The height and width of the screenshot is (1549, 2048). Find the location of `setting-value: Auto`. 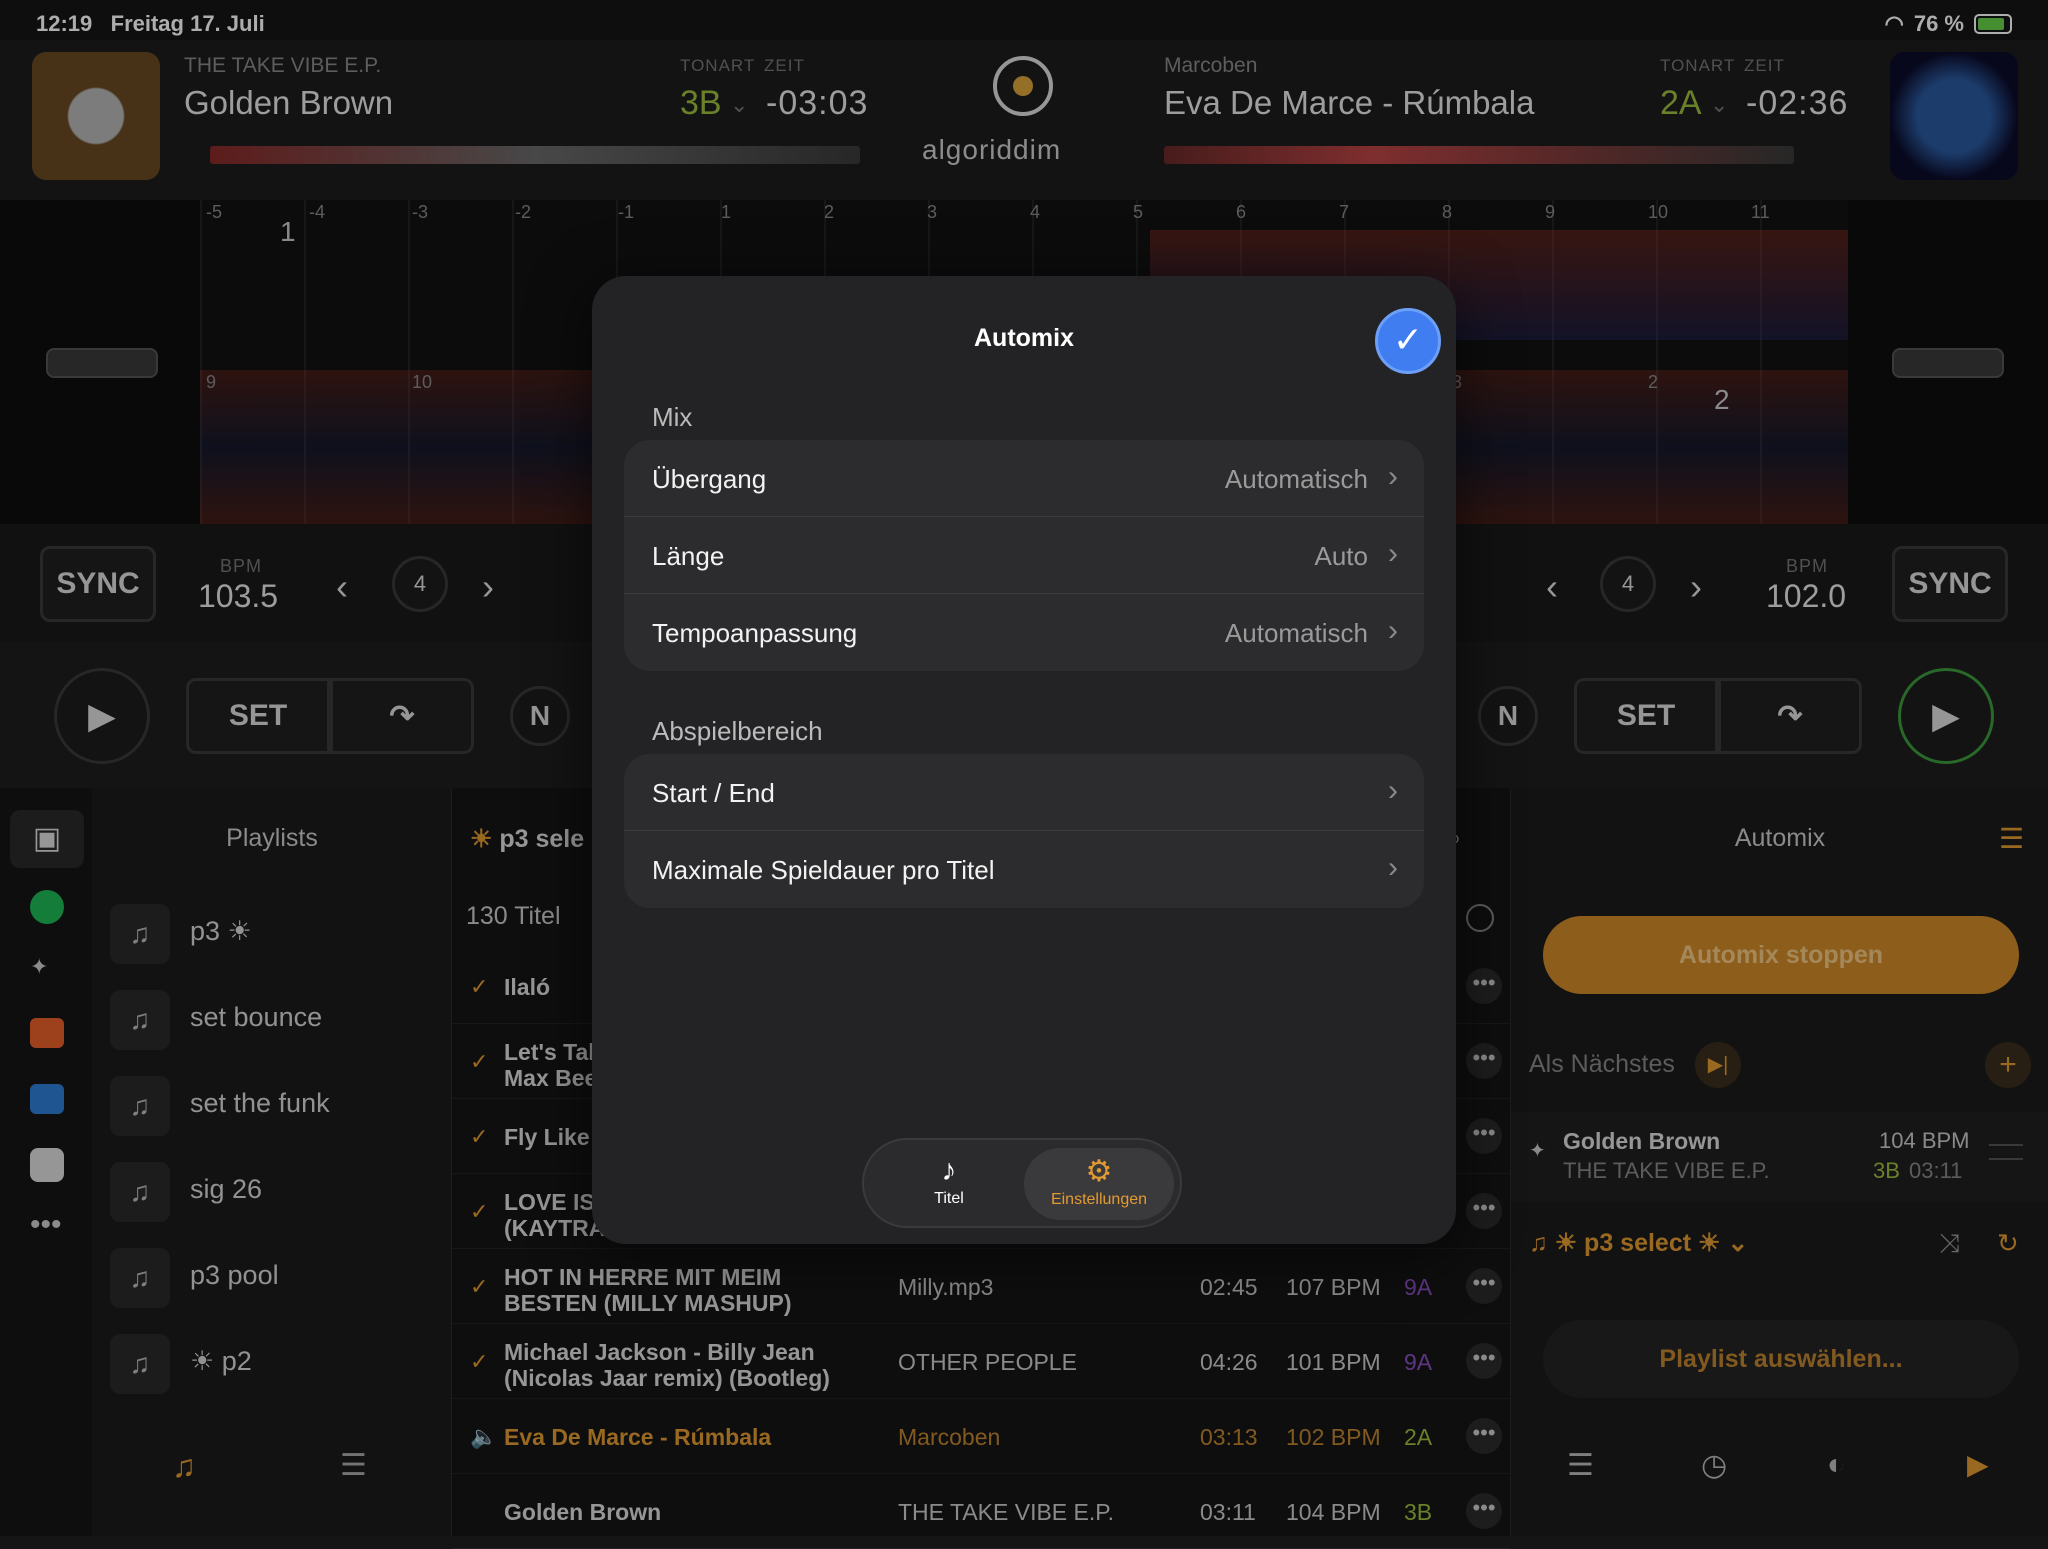

setting-value: Auto is located at coordinates (1341, 556).